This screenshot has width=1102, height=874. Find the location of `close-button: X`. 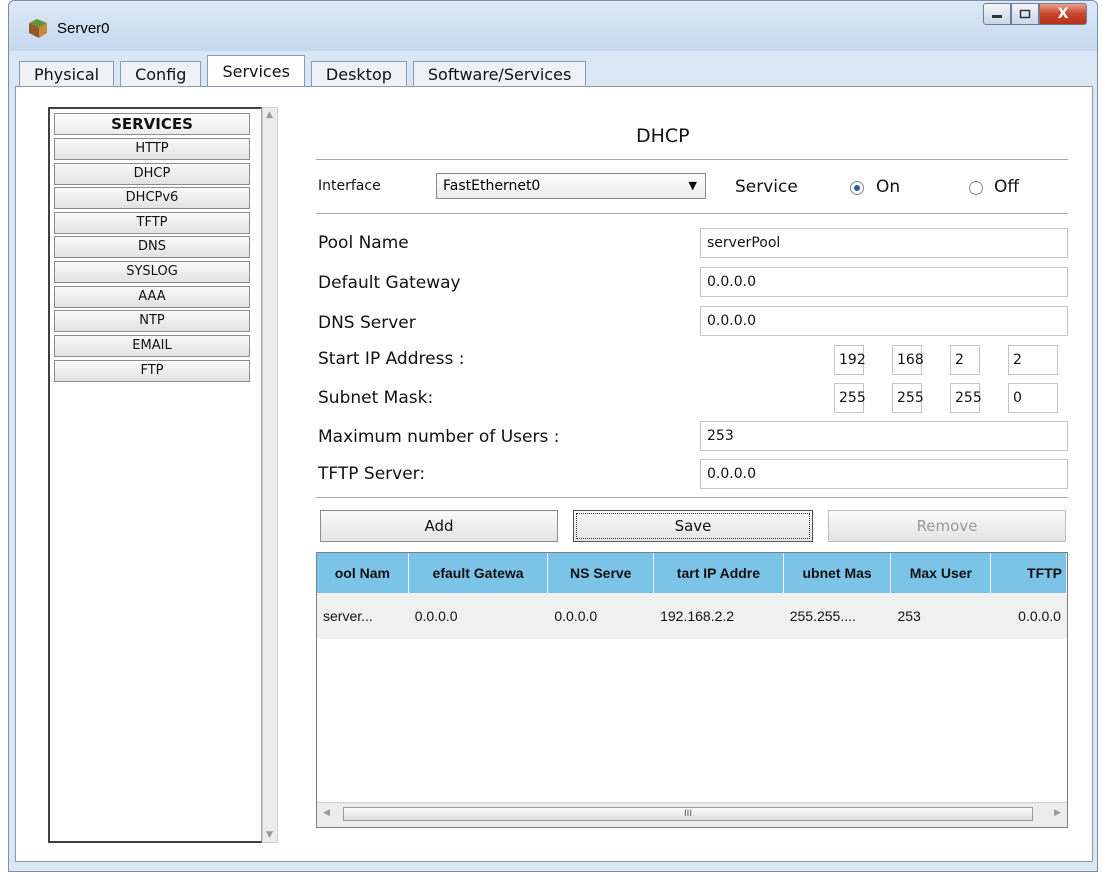

close-button: X is located at coordinates (1063, 14).